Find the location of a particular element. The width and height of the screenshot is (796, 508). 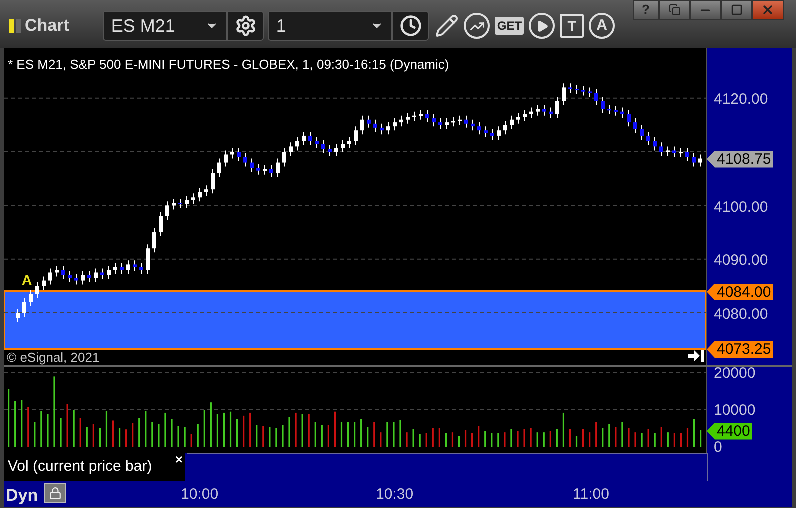

time-label: 10:30 is located at coordinates (395, 495).